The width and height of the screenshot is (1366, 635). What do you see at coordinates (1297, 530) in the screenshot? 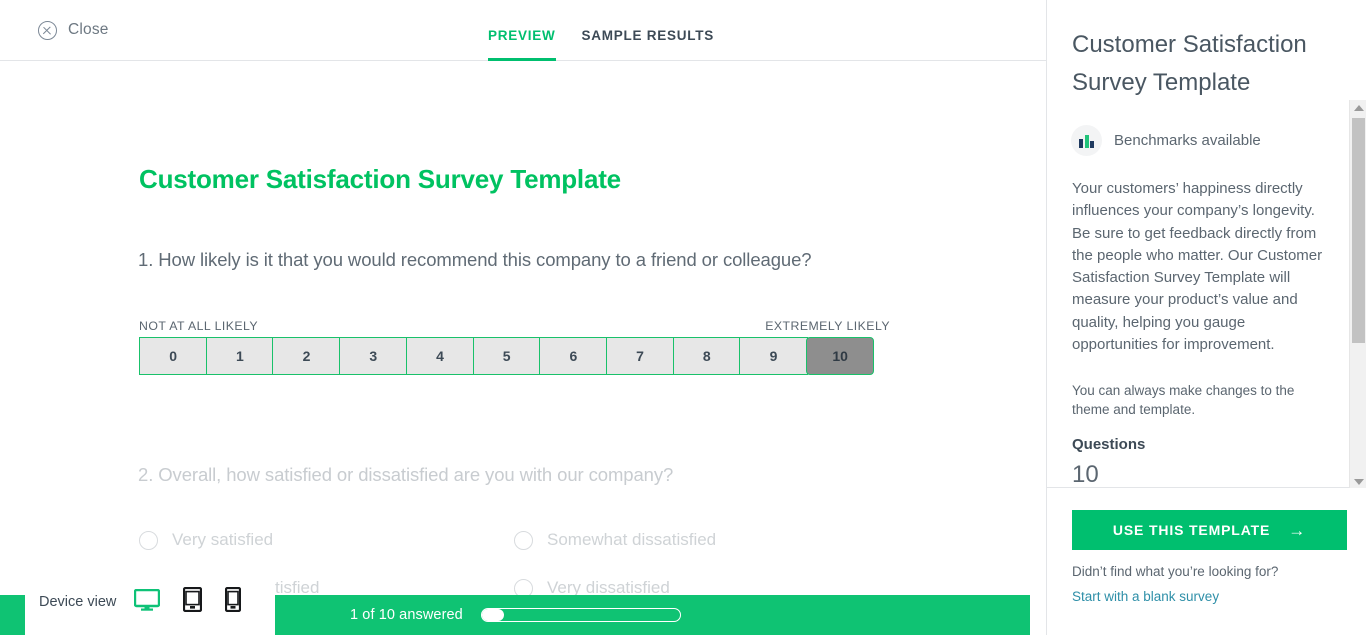
I see `arrow-right-icon: →` at bounding box center [1297, 530].